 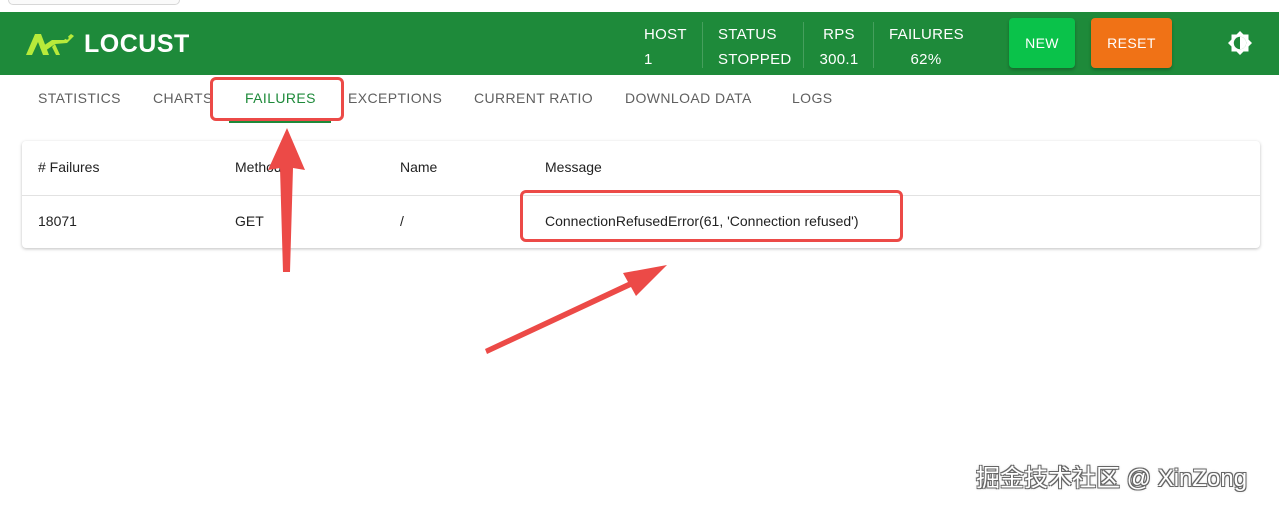 I want to click on browser-tab-edge, so click(x=94, y=2).